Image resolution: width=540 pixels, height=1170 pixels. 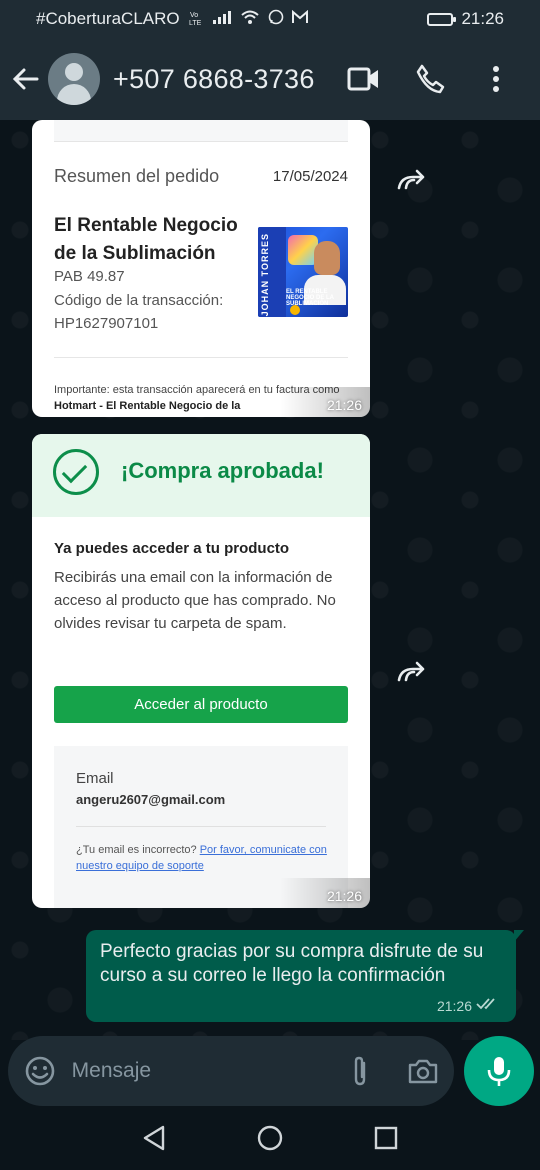 I want to click on status-left: #CoberturaCLARO Vo LTE, so click(x=172, y=19).